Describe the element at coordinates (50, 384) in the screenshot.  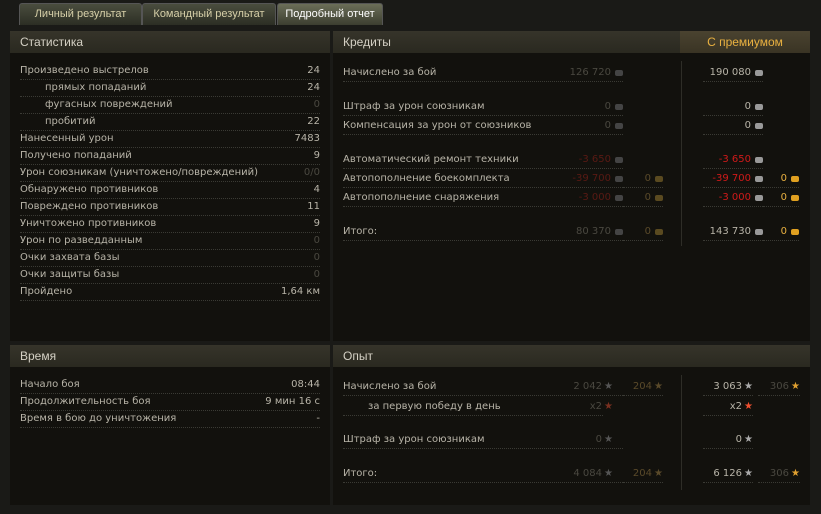
I see `row-label: Начало боя` at that location.